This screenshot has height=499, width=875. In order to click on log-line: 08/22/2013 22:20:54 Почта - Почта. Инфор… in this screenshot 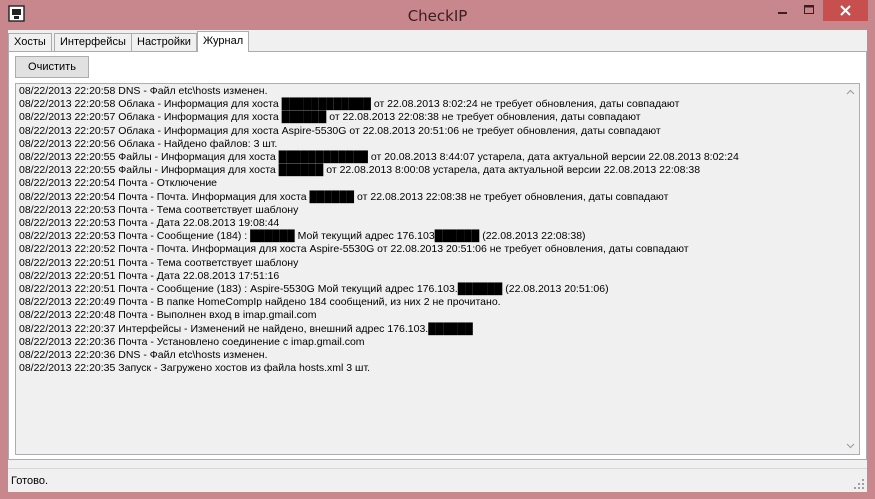, I will do `click(344, 196)`.